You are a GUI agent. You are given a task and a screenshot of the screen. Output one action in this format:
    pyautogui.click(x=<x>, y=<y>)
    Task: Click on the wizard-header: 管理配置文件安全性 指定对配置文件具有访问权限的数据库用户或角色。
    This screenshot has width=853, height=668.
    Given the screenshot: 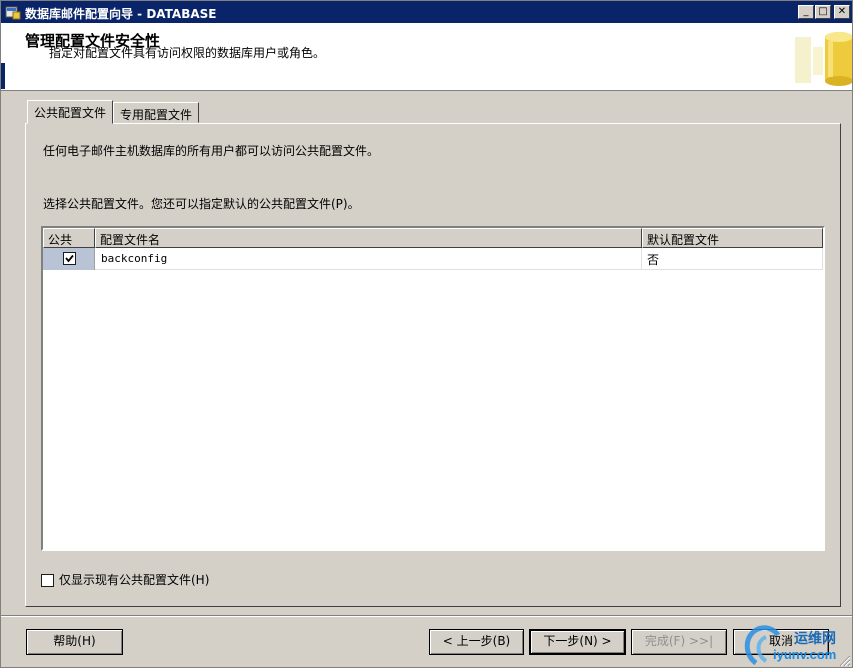 What is the action you would take?
    pyautogui.click(x=426, y=57)
    